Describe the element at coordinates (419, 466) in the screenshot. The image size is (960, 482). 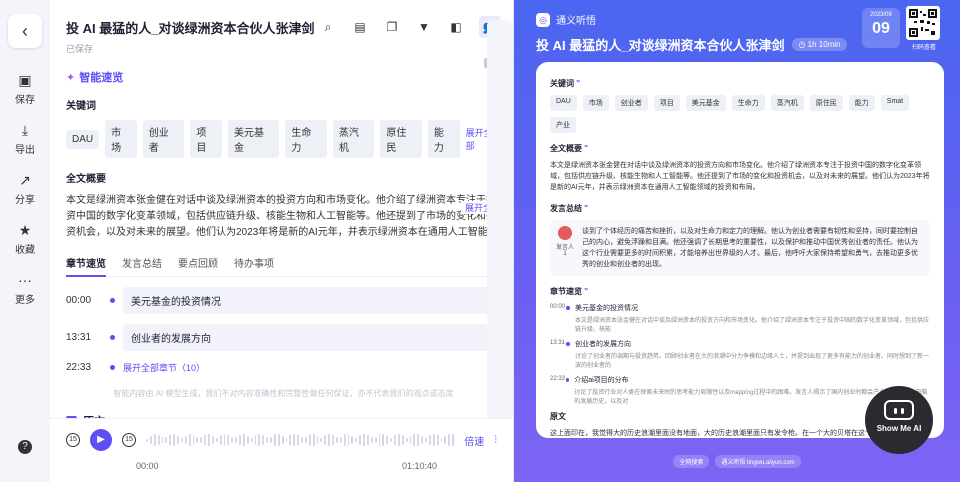
I see `total-time: 01:10:40` at that location.